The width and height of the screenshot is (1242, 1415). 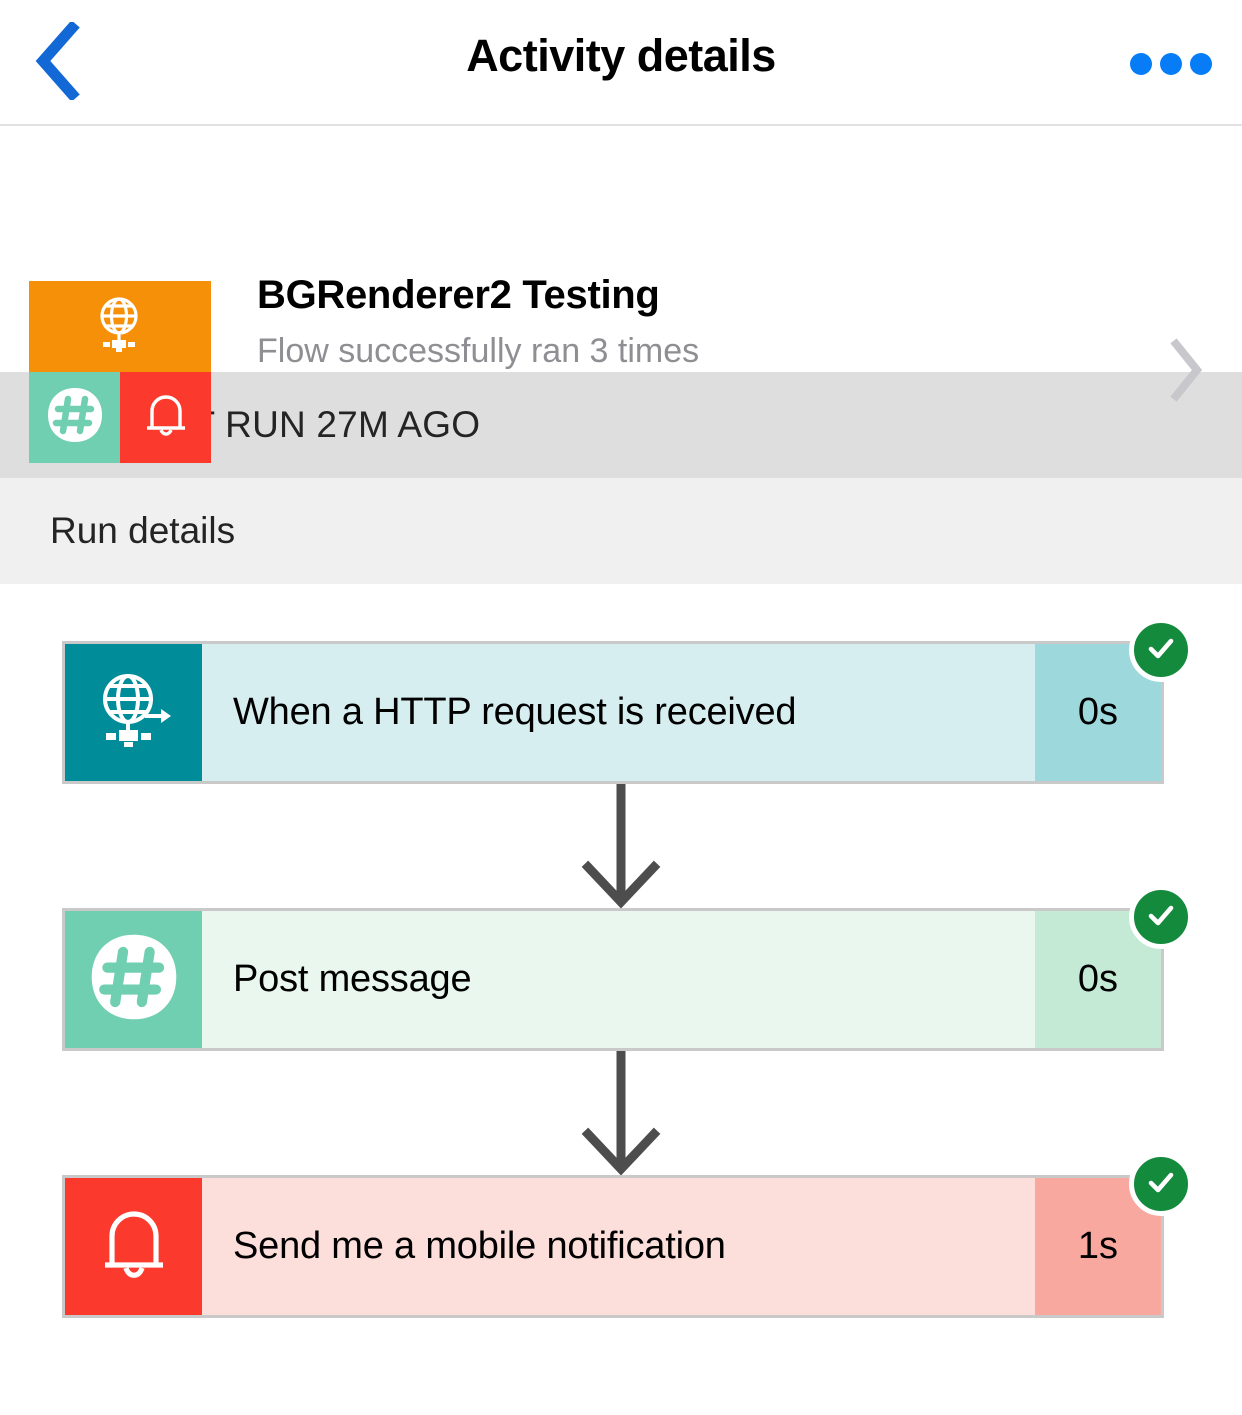 What do you see at coordinates (621, 55) in the screenshot?
I see `page-title: Activity details` at bounding box center [621, 55].